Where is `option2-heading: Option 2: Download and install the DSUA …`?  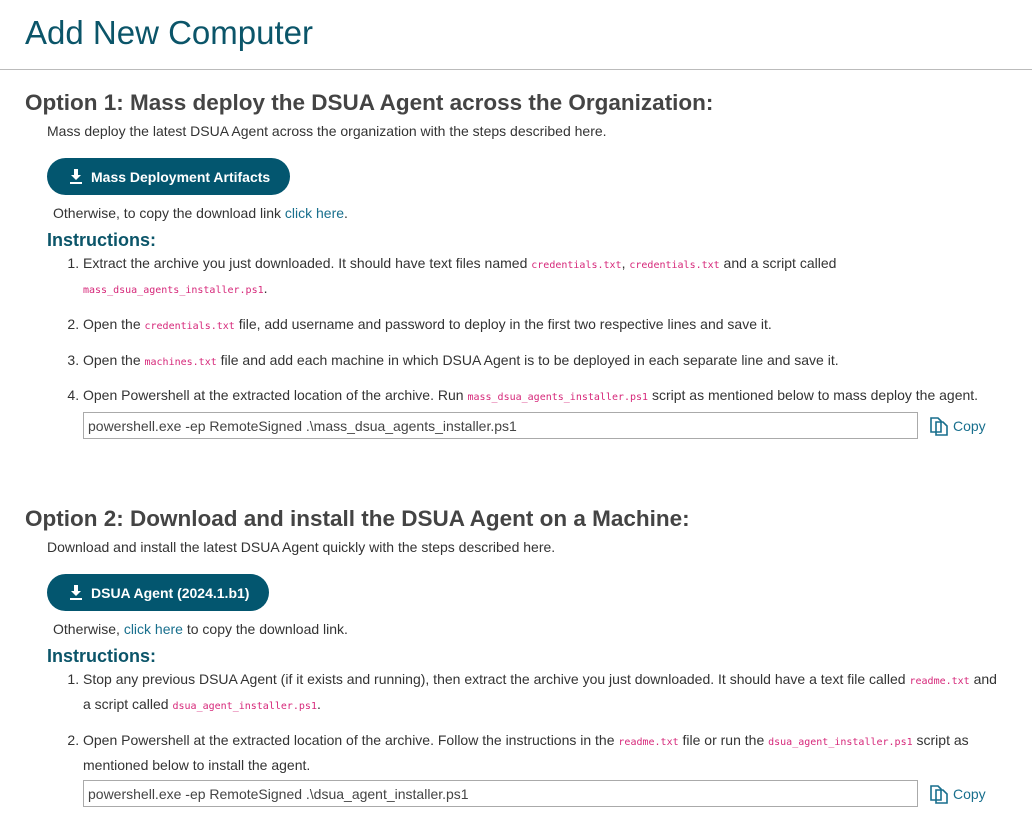 option2-heading: Option 2: Download and install the DSUA … is located at coordinates (357, 518).